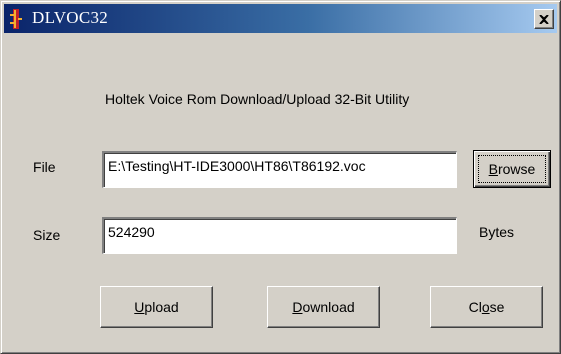 Image resolution: width=561 pixels, height=354 pixels. What do you see at coordinates (156, 307) in the screenshot?
I see `upload-button: Upload` at bounding box center [156, 307].